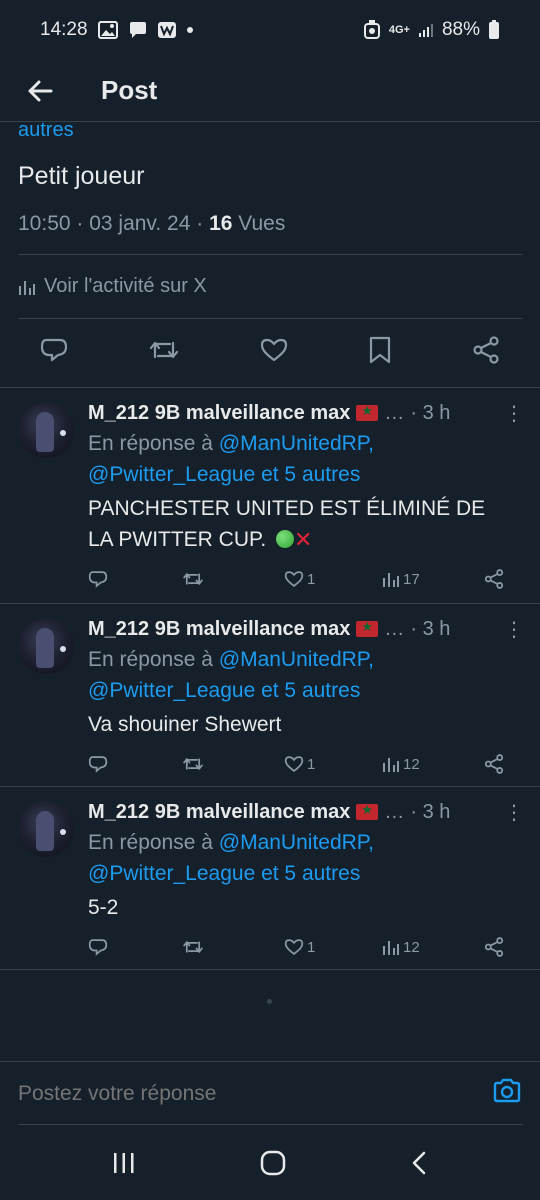 This screenshot has height=1200, width=540. What do you see at coordinates (399, 30) in the screenshot?
I see `network-type: 4G+` at bounding box center [399, 30].